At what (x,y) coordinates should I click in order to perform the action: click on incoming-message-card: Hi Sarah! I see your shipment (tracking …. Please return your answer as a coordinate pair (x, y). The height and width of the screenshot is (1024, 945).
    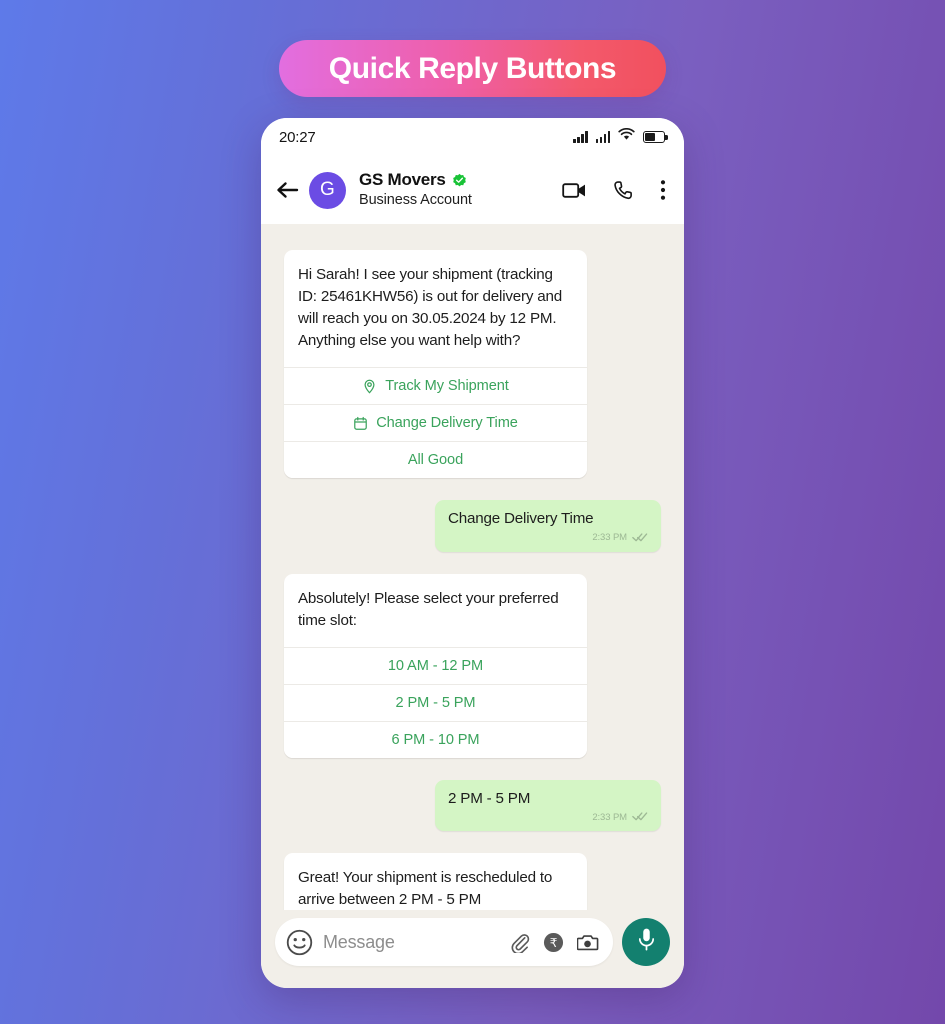
    Looking at the image, I should click on (435, 364).